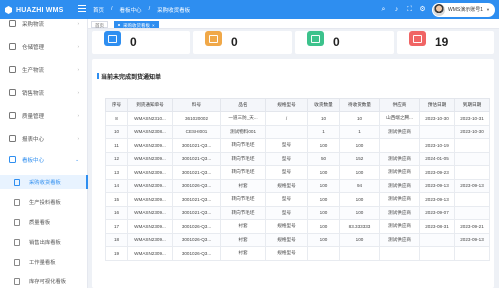  I want to click on sidebar-subitem-quality: 质量看板, so click(44, 222).